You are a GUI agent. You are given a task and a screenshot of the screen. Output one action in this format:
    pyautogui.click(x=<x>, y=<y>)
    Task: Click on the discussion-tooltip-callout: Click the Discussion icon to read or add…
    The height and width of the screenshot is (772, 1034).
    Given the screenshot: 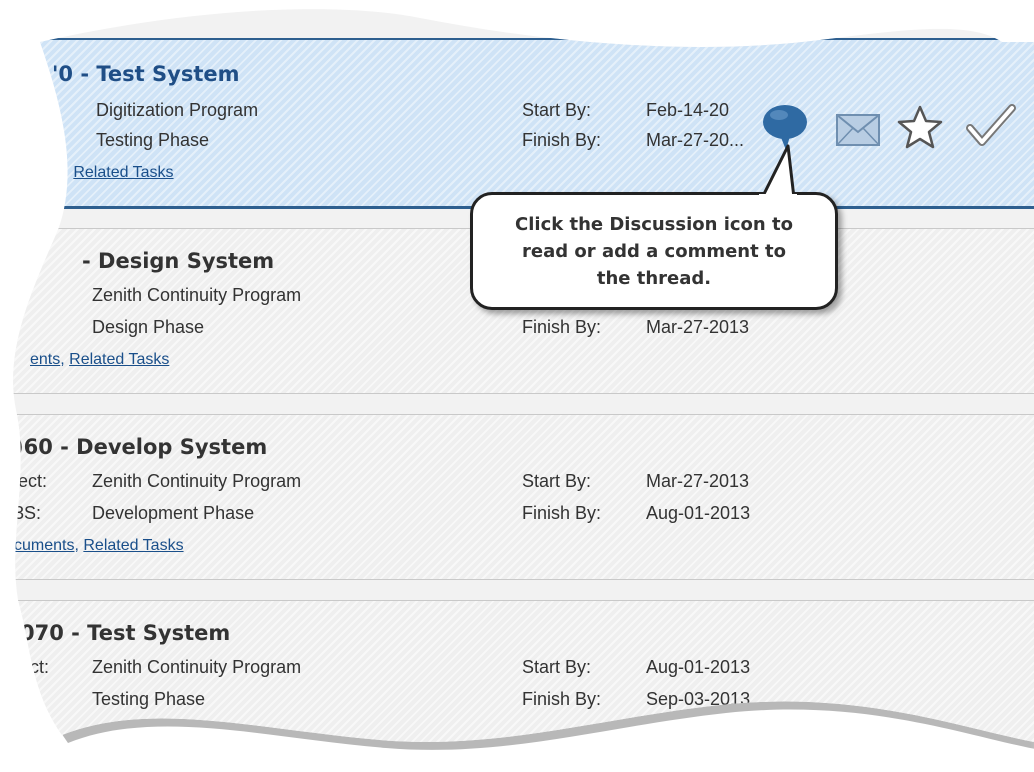 What is the action you would take?
    pyautogui.click(x=654, y=251)
    